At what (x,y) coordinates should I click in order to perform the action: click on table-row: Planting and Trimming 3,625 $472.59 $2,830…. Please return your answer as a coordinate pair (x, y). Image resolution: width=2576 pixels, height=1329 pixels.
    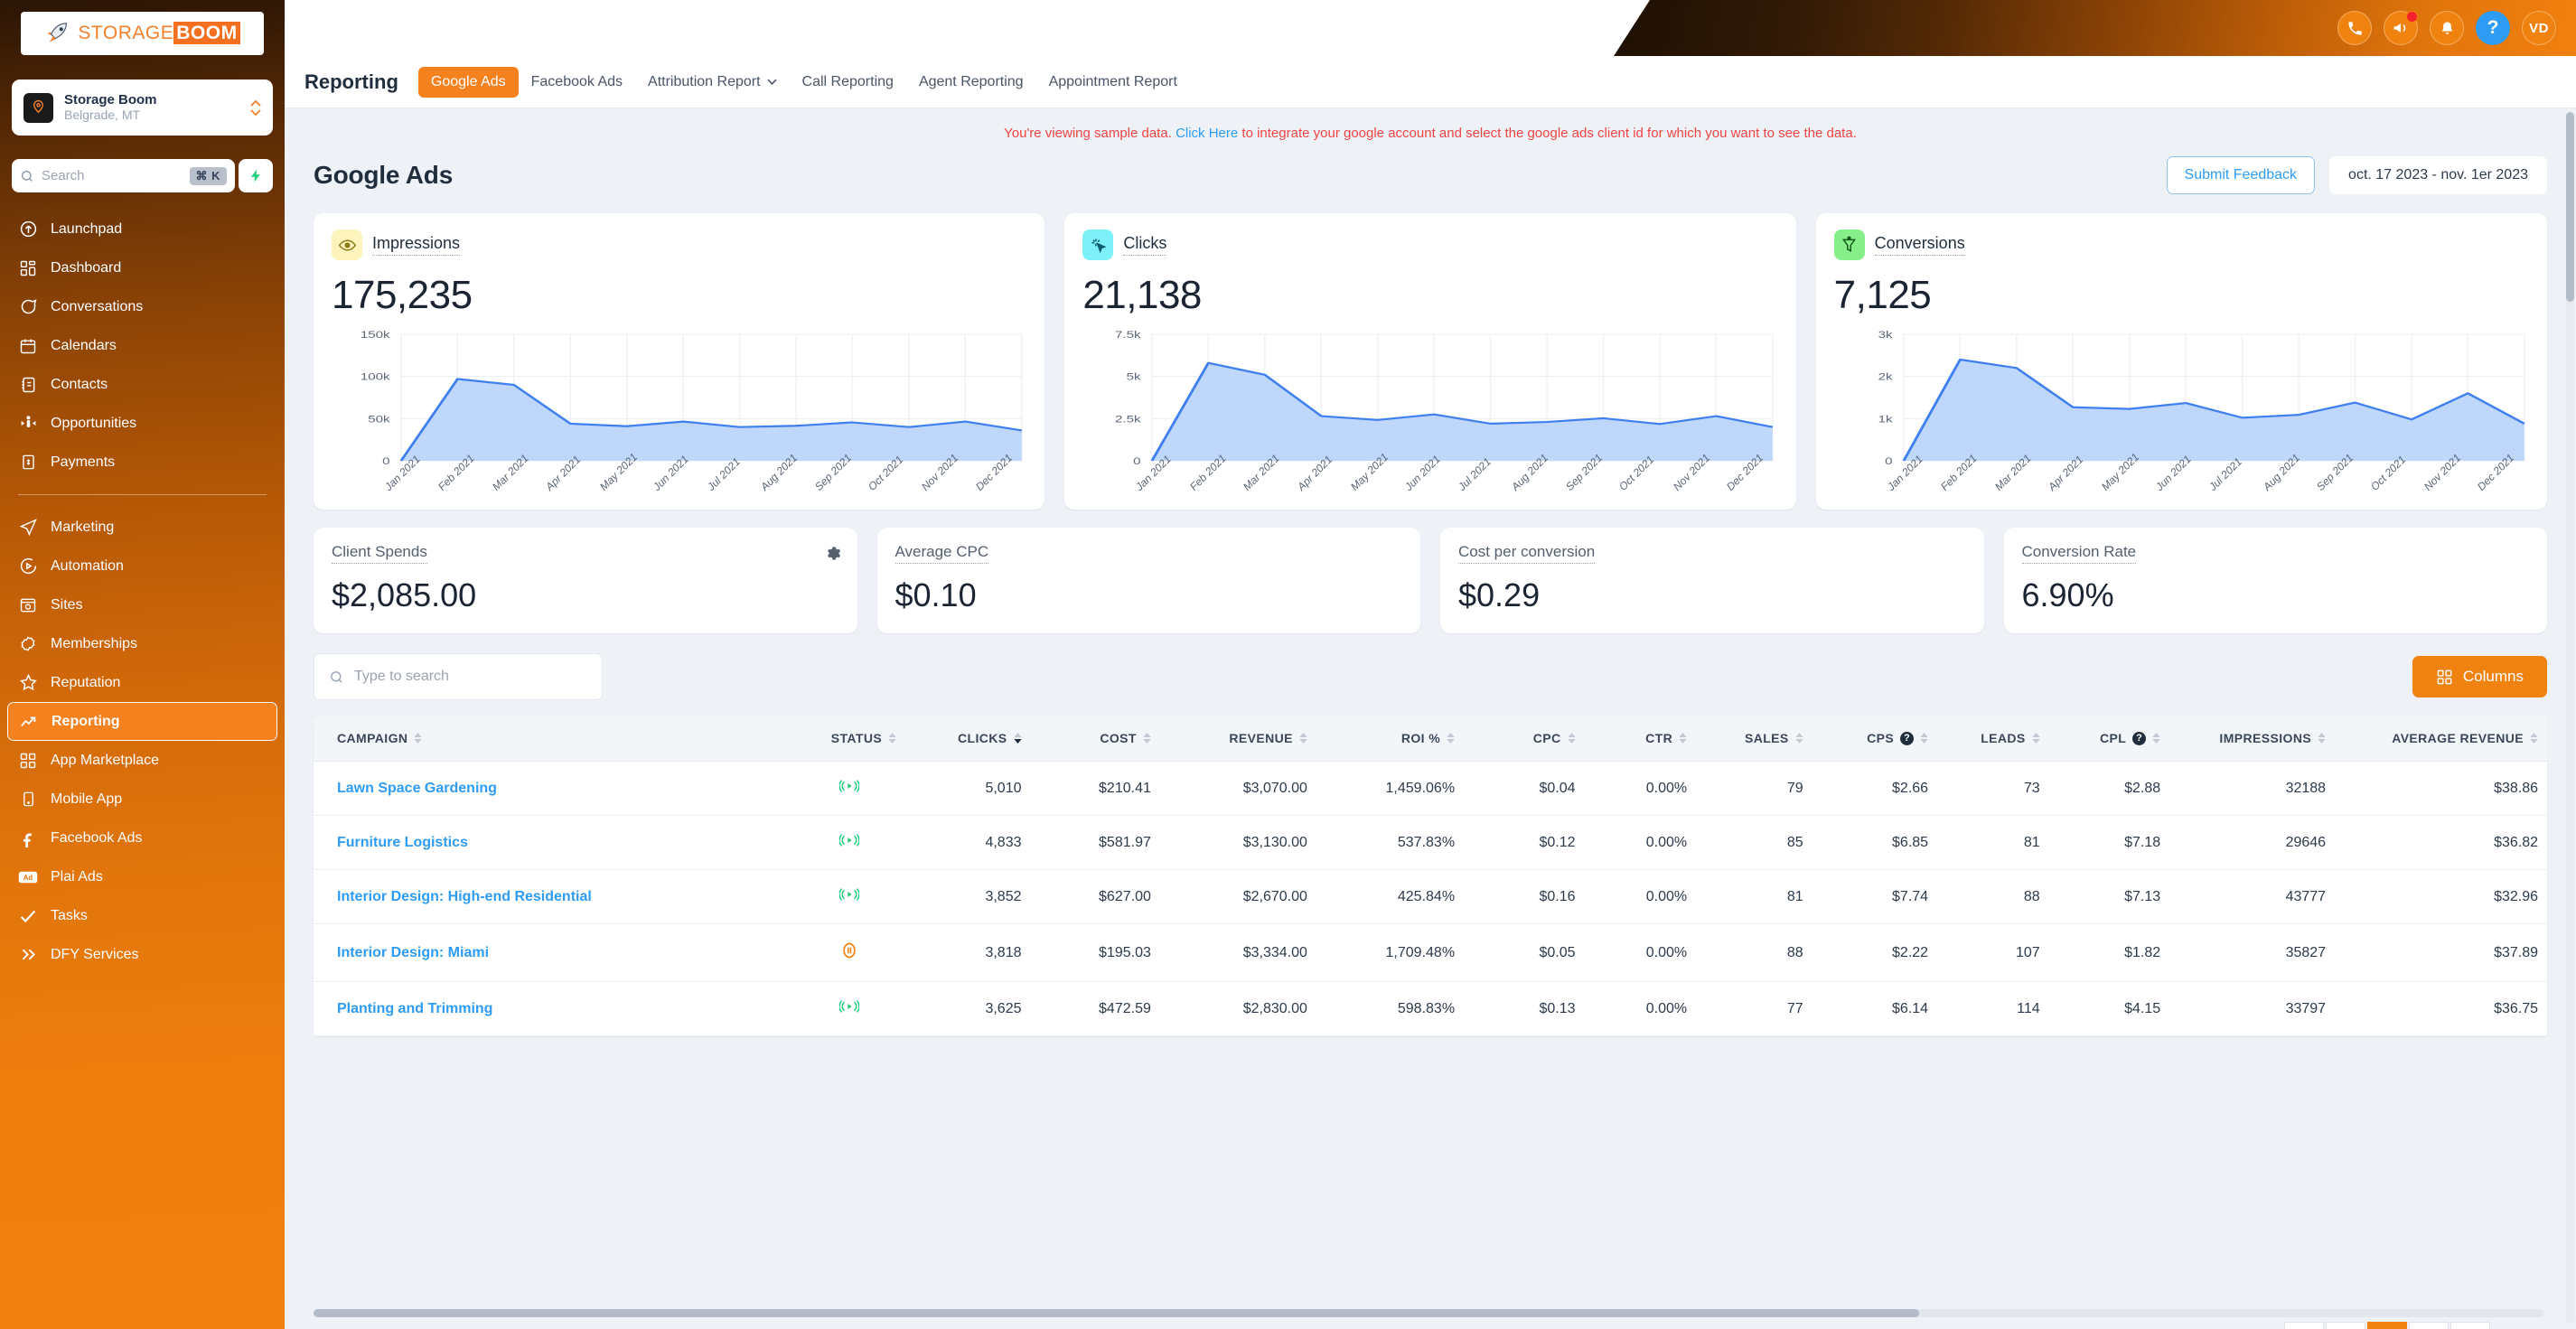
    Looking at the image, I should click on (1430, 1008).